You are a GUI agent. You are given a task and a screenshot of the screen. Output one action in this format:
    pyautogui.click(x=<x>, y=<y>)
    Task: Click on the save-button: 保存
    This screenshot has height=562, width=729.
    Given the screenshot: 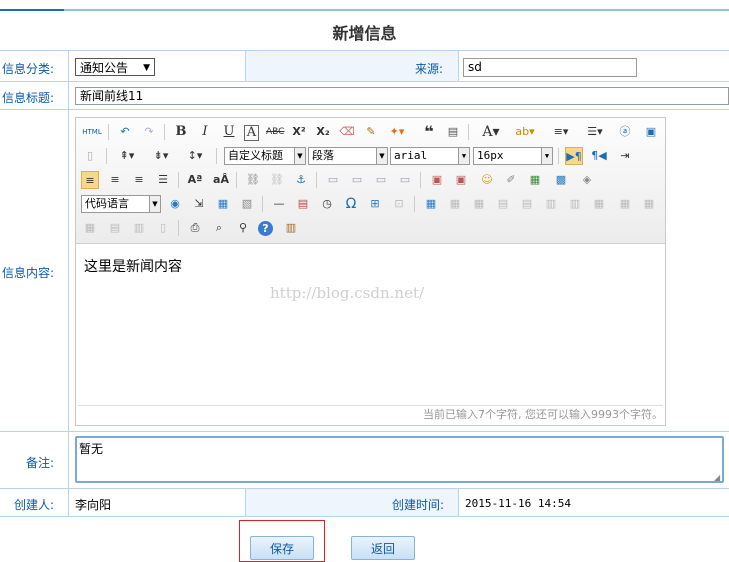 What is the action you would take?
    pyautogui.click(x=282, y=548)
    